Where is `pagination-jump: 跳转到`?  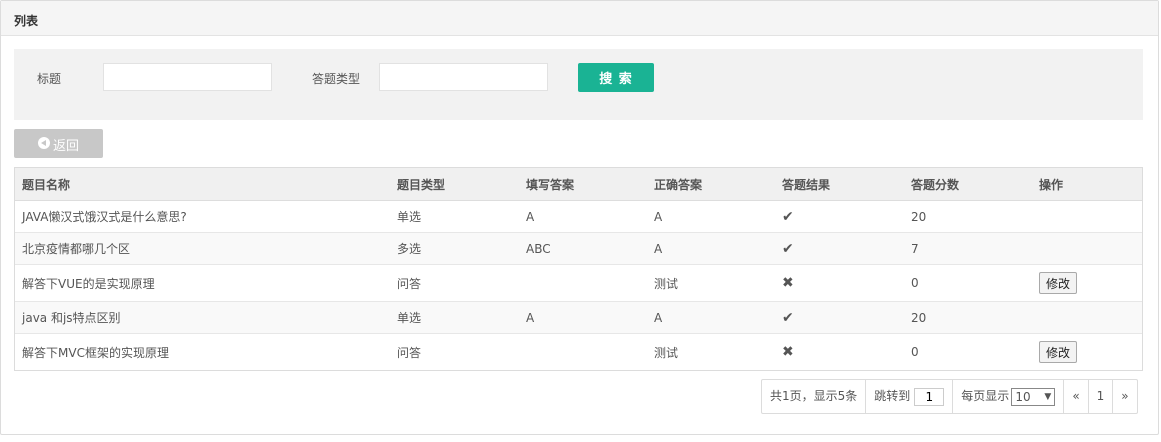
pagination-jump: 跳转到 is located at coordinates (910, 396).